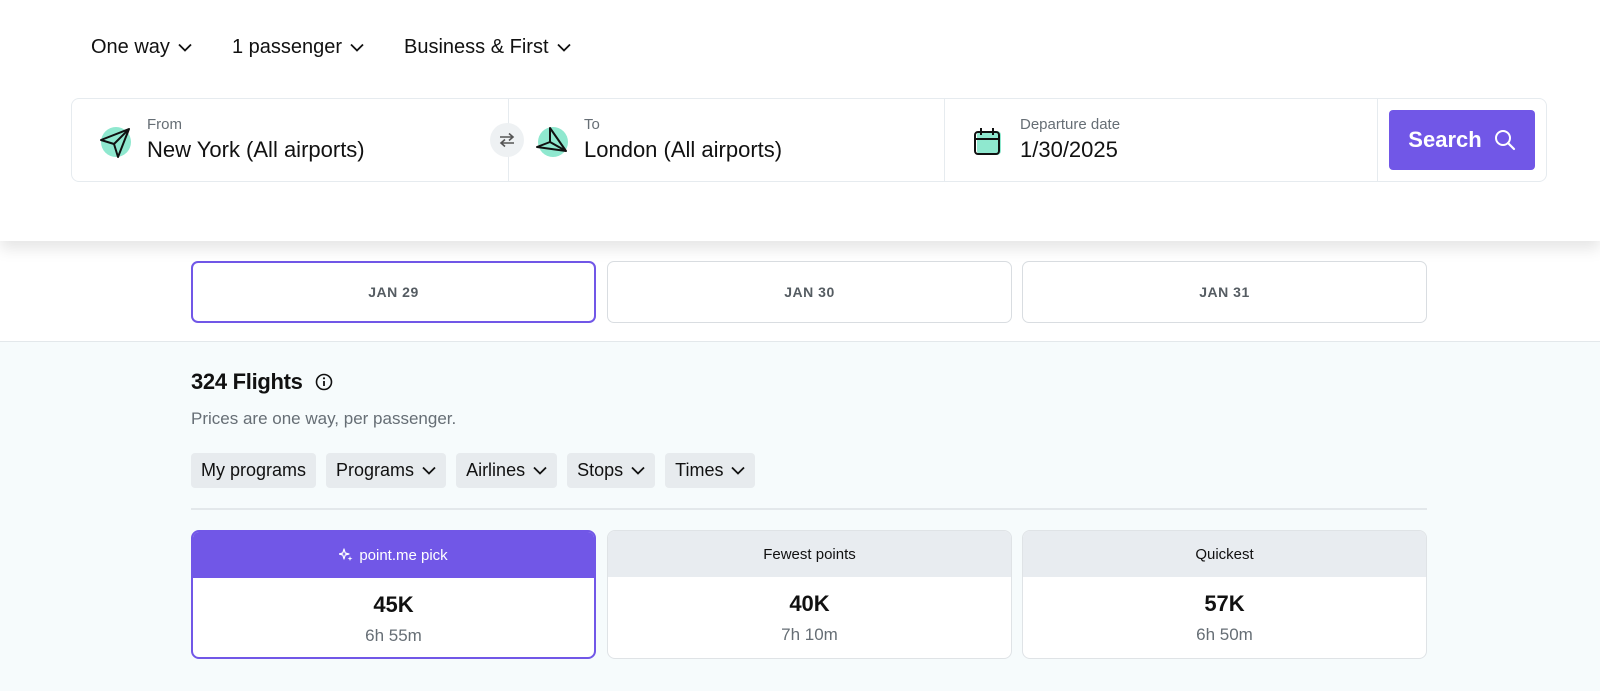 Image resolution: width=1600 pixels, height=691 pixels. What do you see at coordinates (324, 418) in the screenshot?
I see `results-subtitle: Prices are one way, per passenger.` at bounding box center [324, 418].